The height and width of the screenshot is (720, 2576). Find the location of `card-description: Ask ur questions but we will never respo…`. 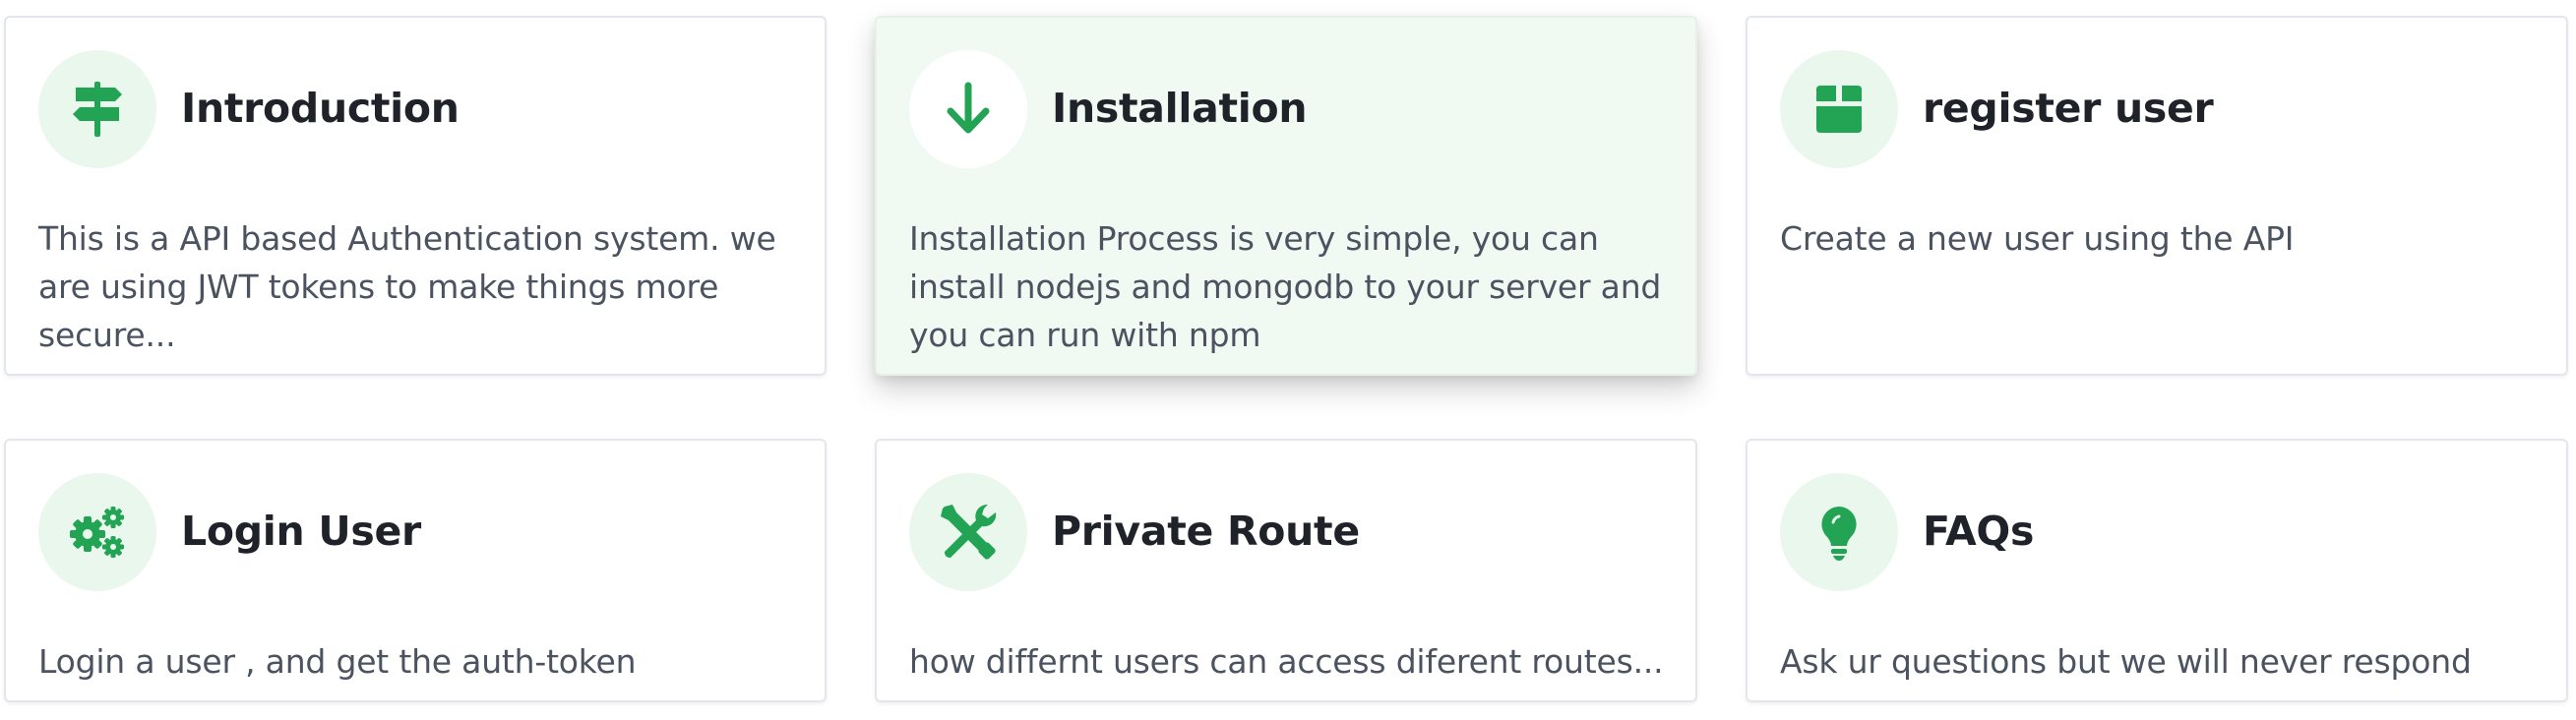

card-description: Ask ur questions but we will never respo… is located at coordinates (2126, 661).